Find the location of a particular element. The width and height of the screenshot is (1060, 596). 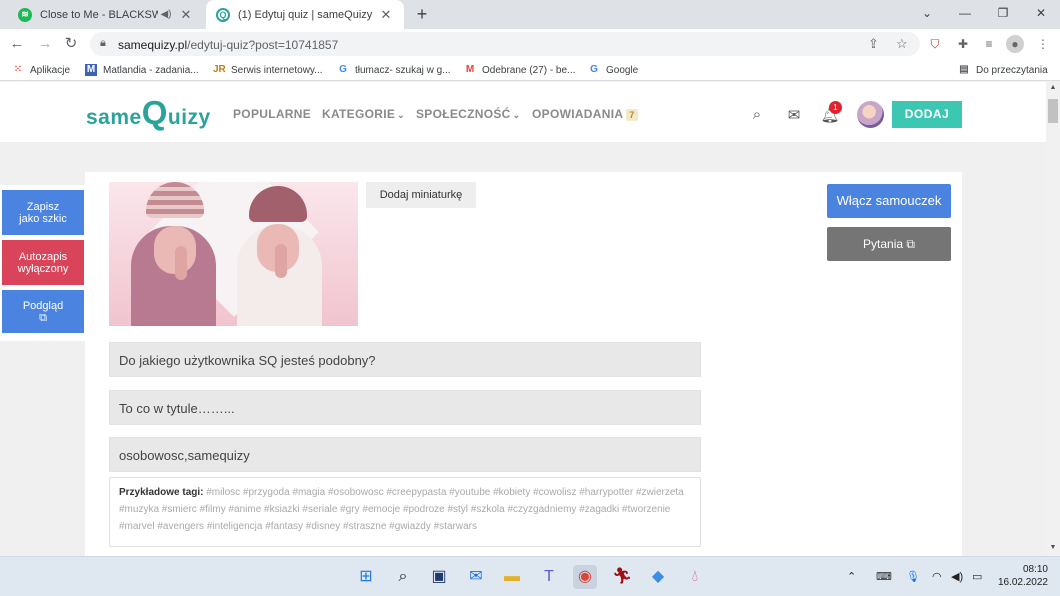

tab-title: Close to Me - BLACKSWAN is located at coordinates (99, 14).